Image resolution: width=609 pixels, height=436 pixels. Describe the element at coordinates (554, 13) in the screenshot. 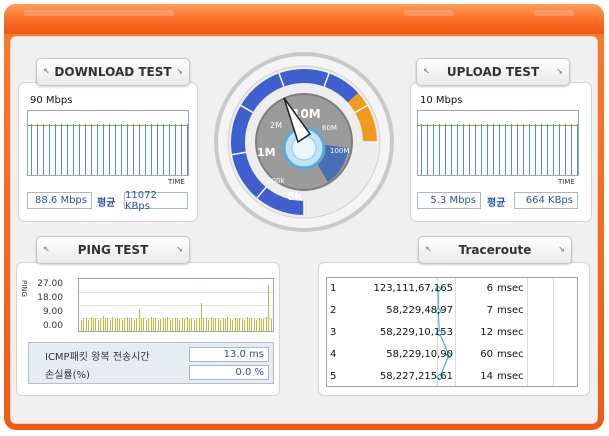

I see `title-bar-highlight` at that location.